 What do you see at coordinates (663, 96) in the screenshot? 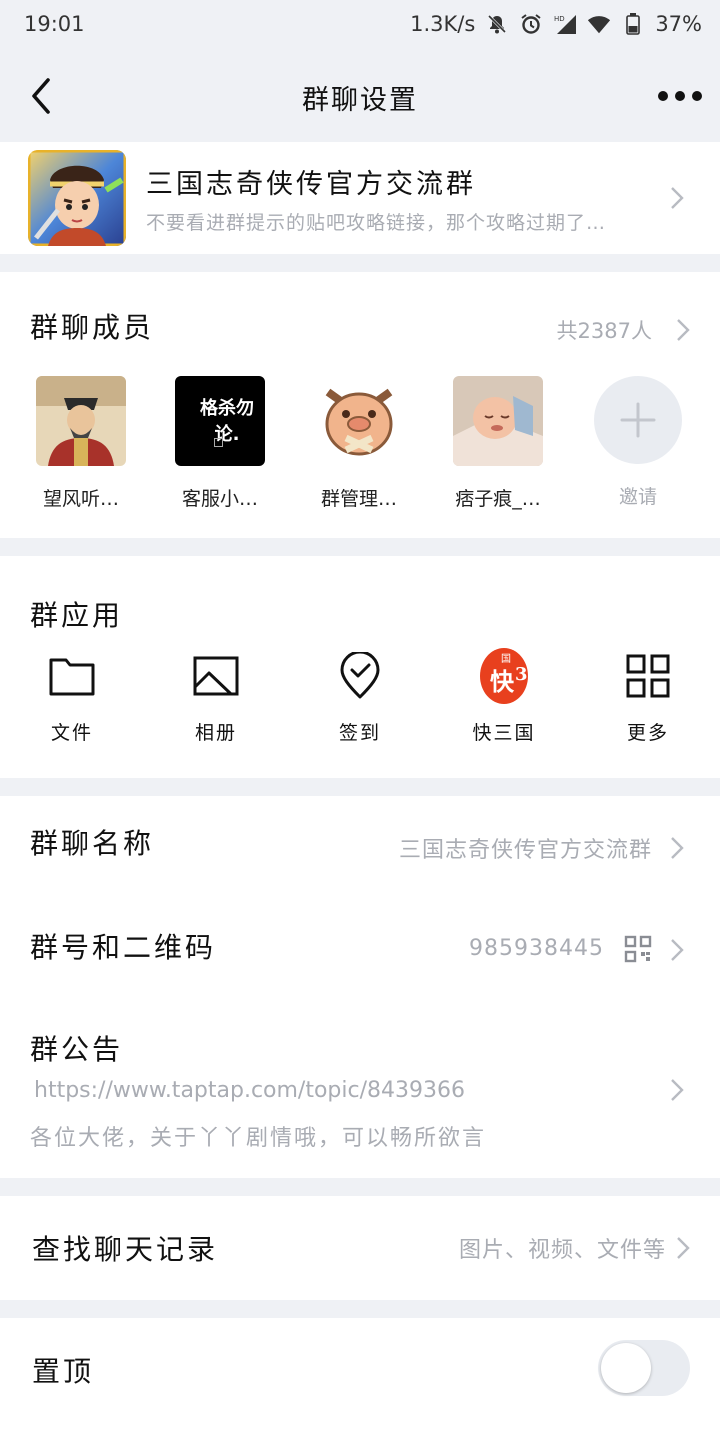
I see `more-dots-icon` at bounding box center [663, 96].